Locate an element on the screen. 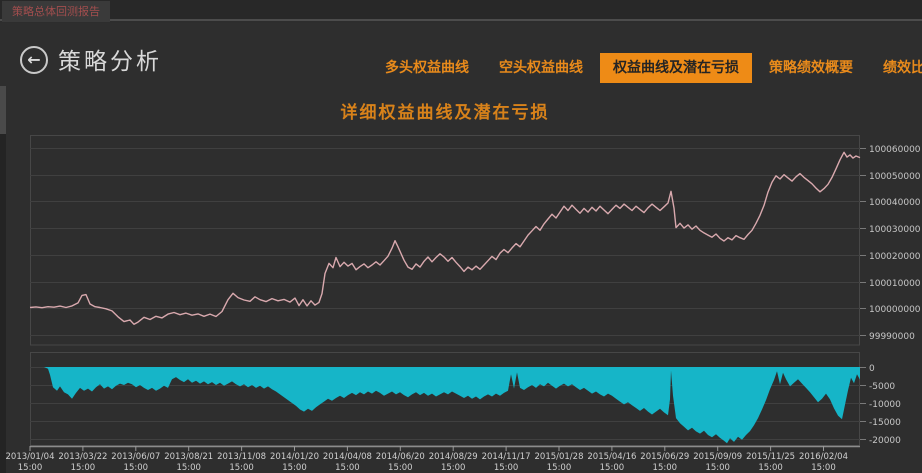 The width and height of the screenshot is (922, 473). svg-text: -10000 is located at coordinates (885, 405).